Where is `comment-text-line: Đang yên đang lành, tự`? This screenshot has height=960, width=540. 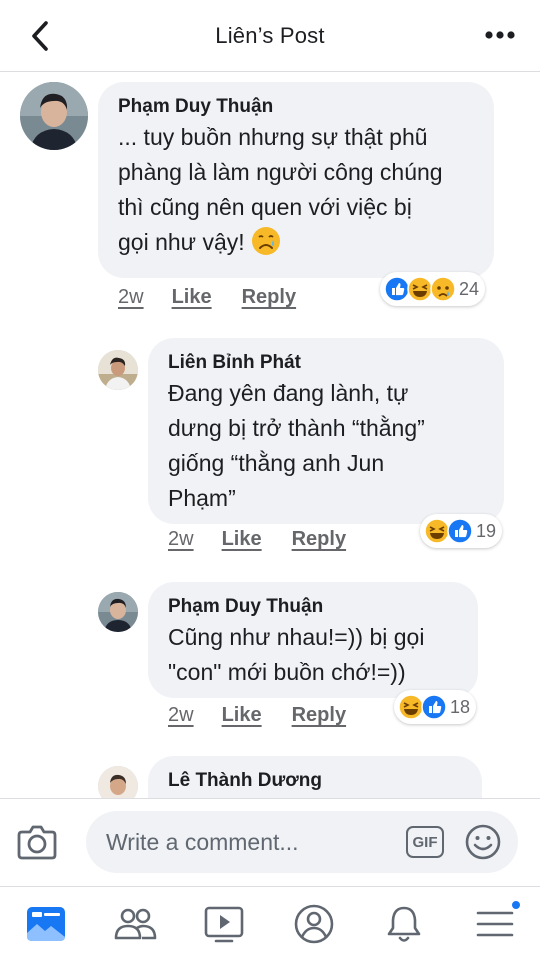 comment-text-line: Đang yên đang lành, tự is located at coordinates (288, 393).